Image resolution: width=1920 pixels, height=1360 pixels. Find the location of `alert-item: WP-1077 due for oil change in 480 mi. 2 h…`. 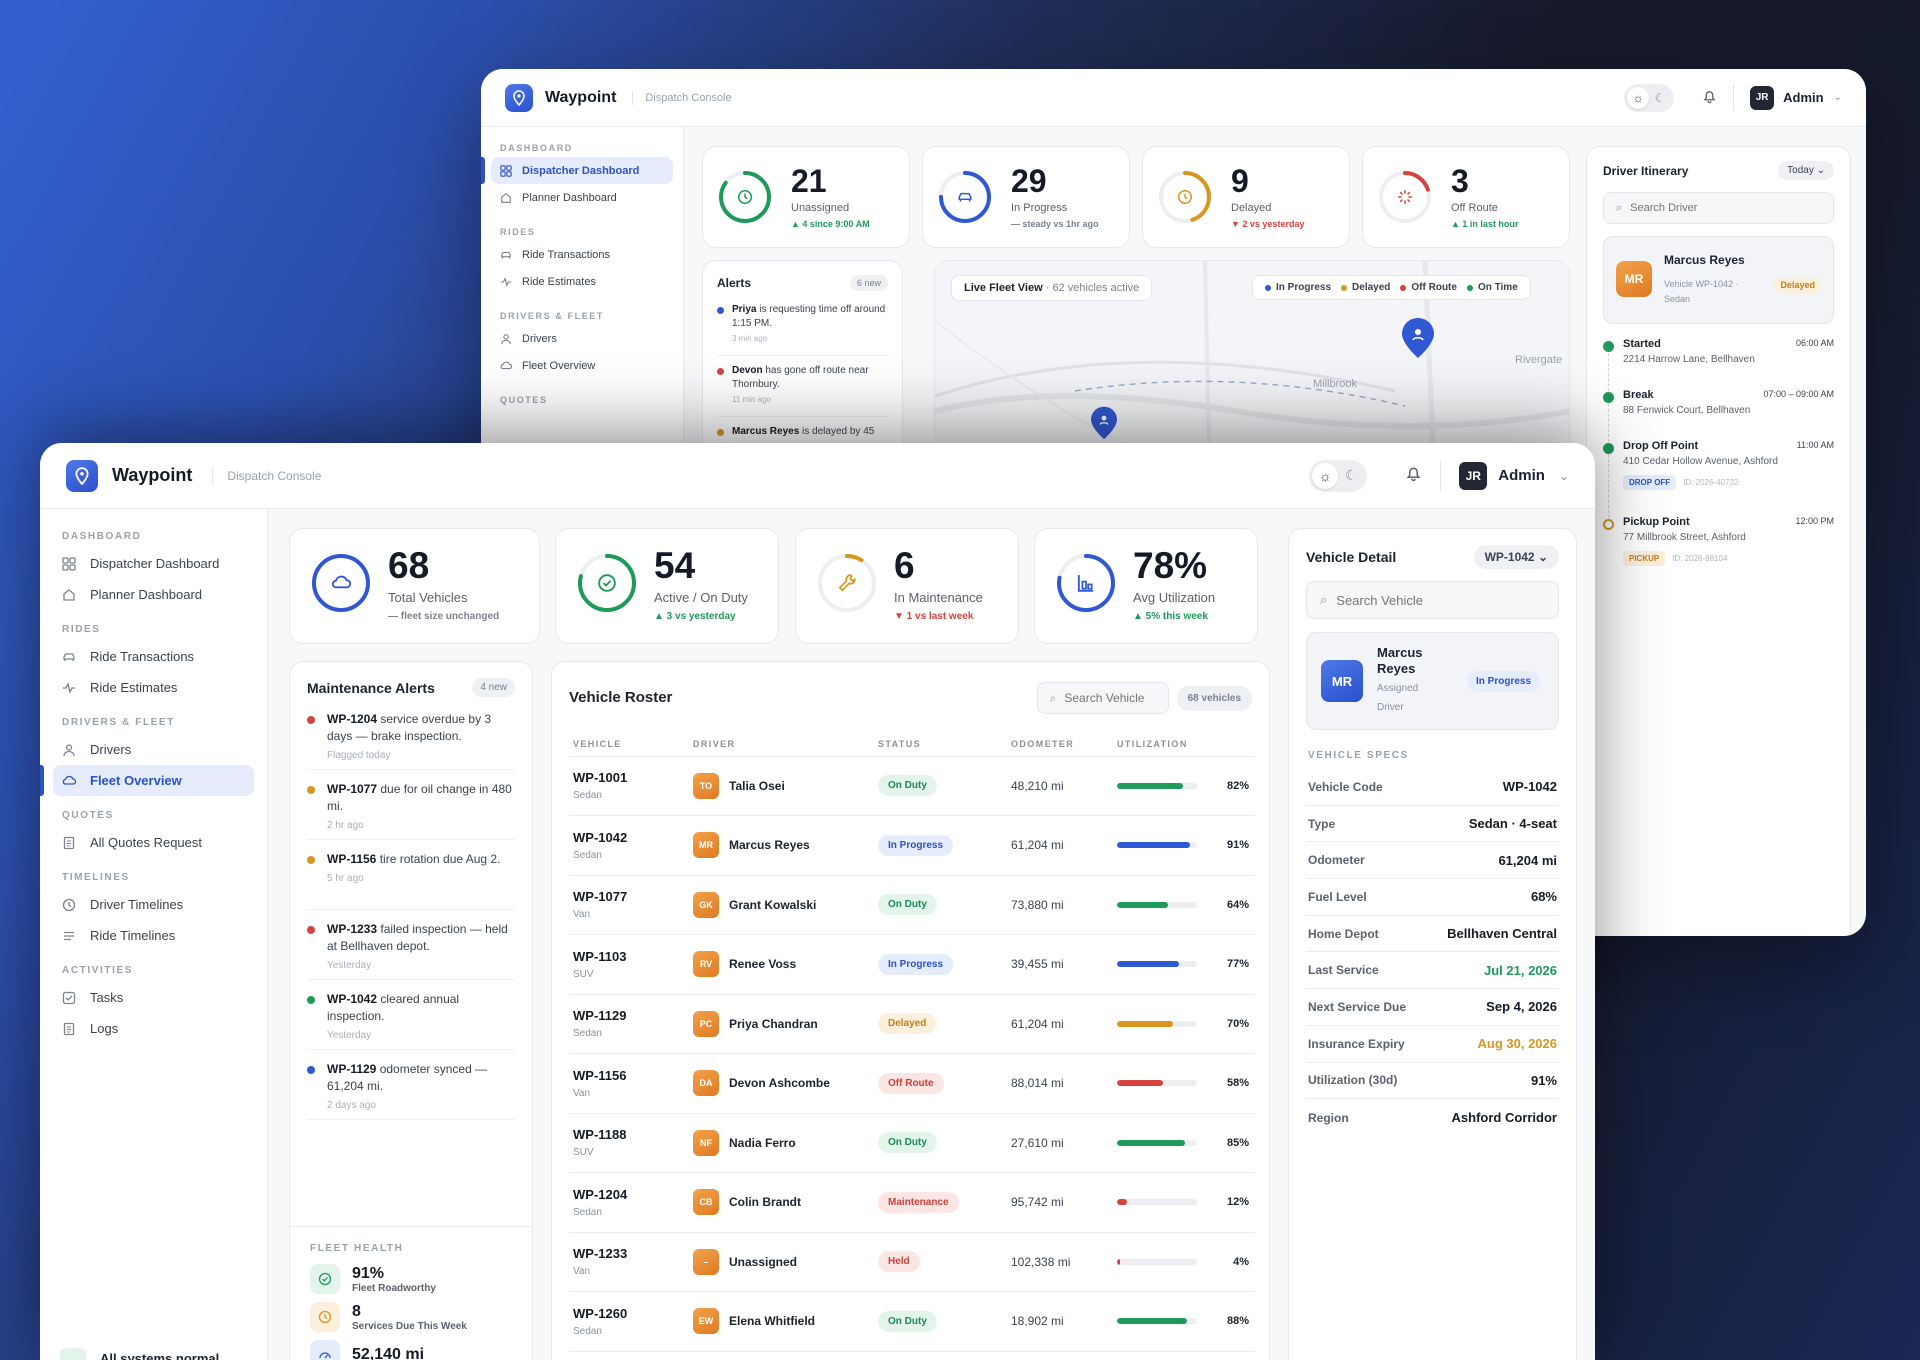

alert-item: WP-1077 due for oil change in 480 mi. 2 h… is located at coordinates (411, 810).